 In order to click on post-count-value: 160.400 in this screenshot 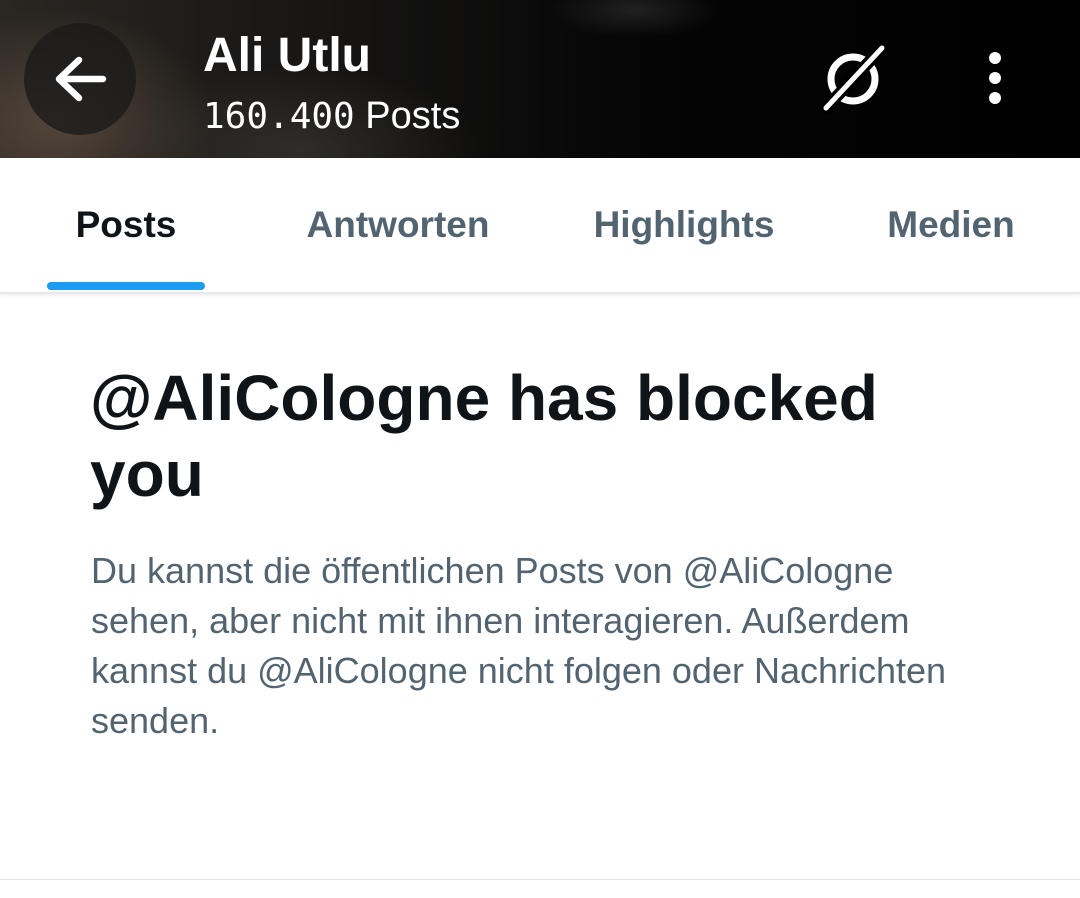, I will do `click(279, 116)`.